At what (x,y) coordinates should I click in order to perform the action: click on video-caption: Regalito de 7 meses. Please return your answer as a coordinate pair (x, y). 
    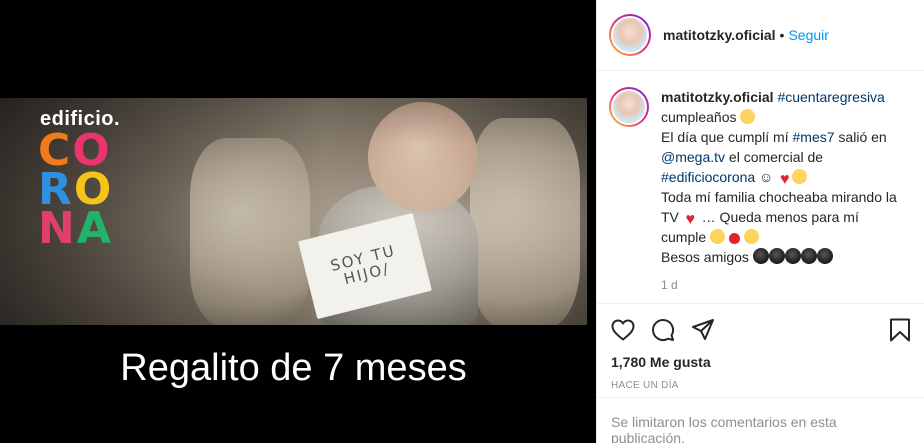
    Looking at the image, I should click on (293, 368).